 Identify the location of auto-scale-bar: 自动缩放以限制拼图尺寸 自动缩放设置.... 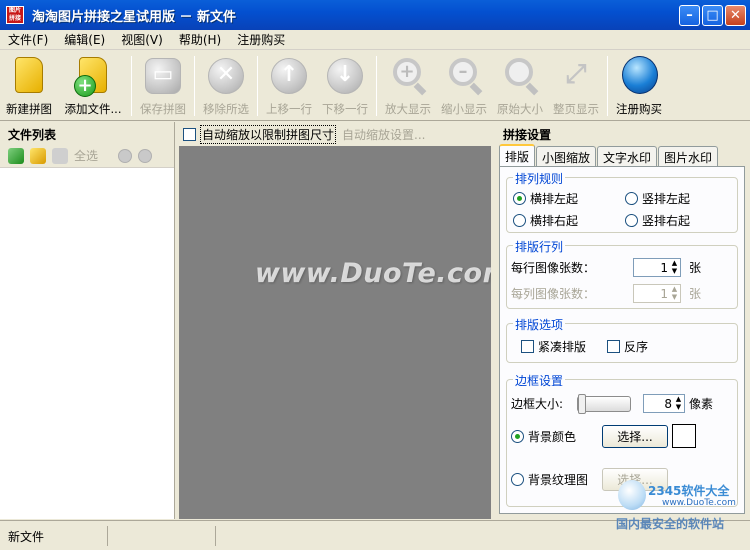
(335, 134).